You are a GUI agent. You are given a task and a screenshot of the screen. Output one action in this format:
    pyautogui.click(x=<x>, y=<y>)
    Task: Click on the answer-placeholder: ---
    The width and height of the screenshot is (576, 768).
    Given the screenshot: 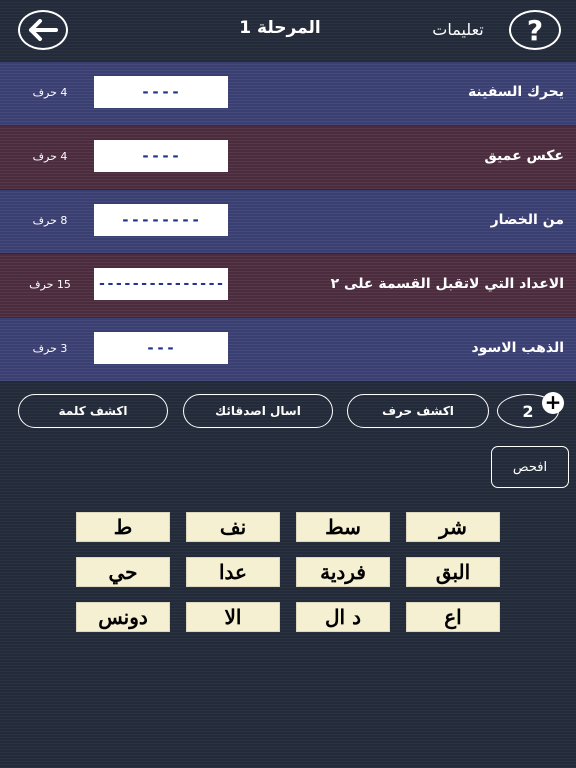 What is the action you would take?
    pyautogui.click(x=161, y=348)
    